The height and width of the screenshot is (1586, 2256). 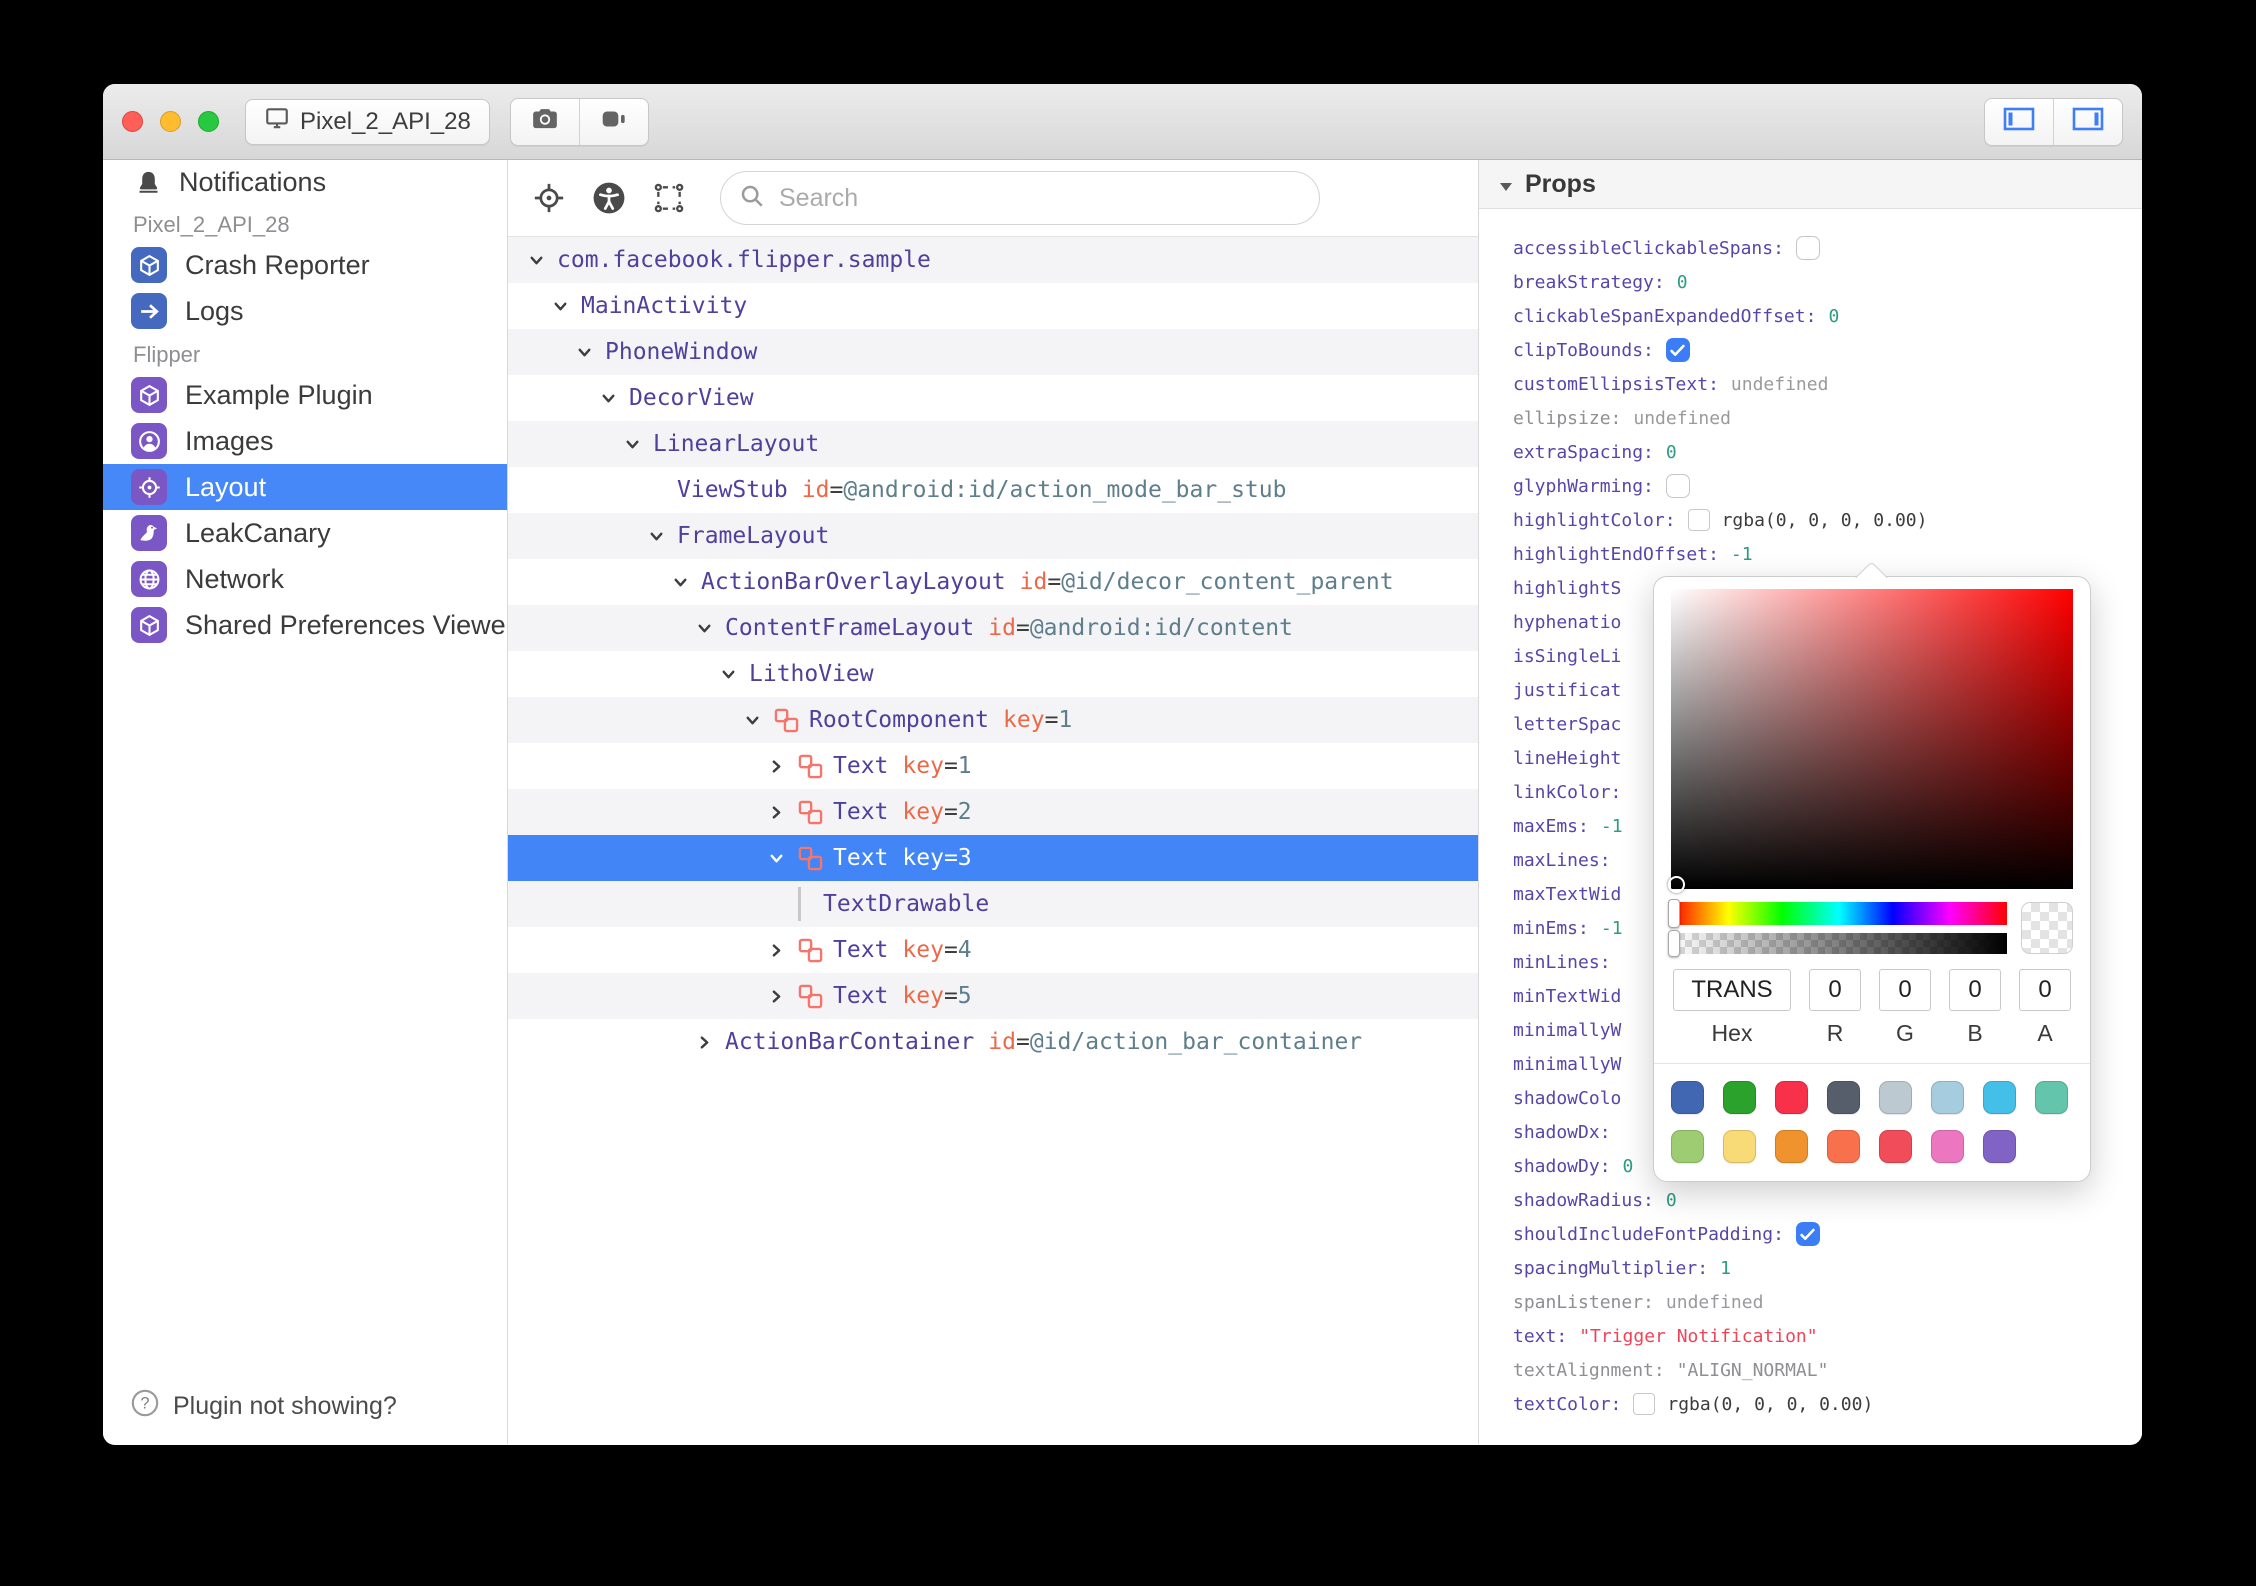 What do you see at coordinates (1674, 913) in the screenshot?
I see `hue-slider-handle` at bounding box center [1674, 913].